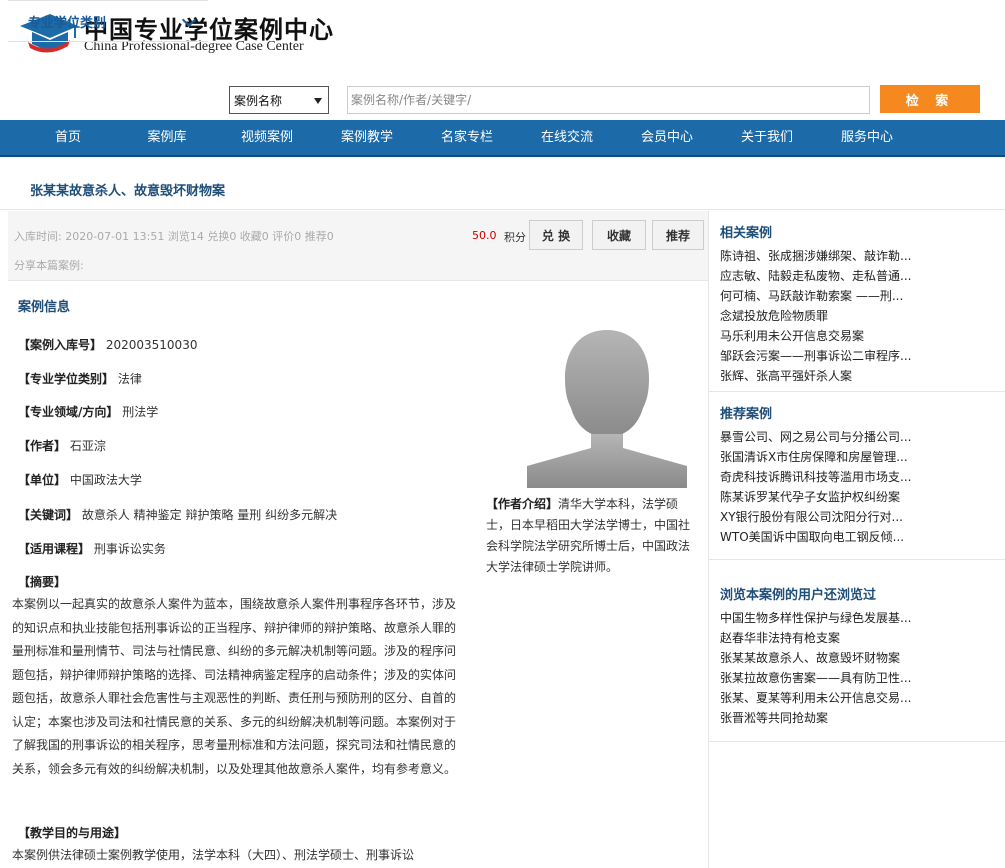 This screenshot has height=868, width=1005. What do you see at coordinates (67, 23) in the screenshot?
I see `degree-category-label: 专业学位类别` at bounding box center [67, 23].